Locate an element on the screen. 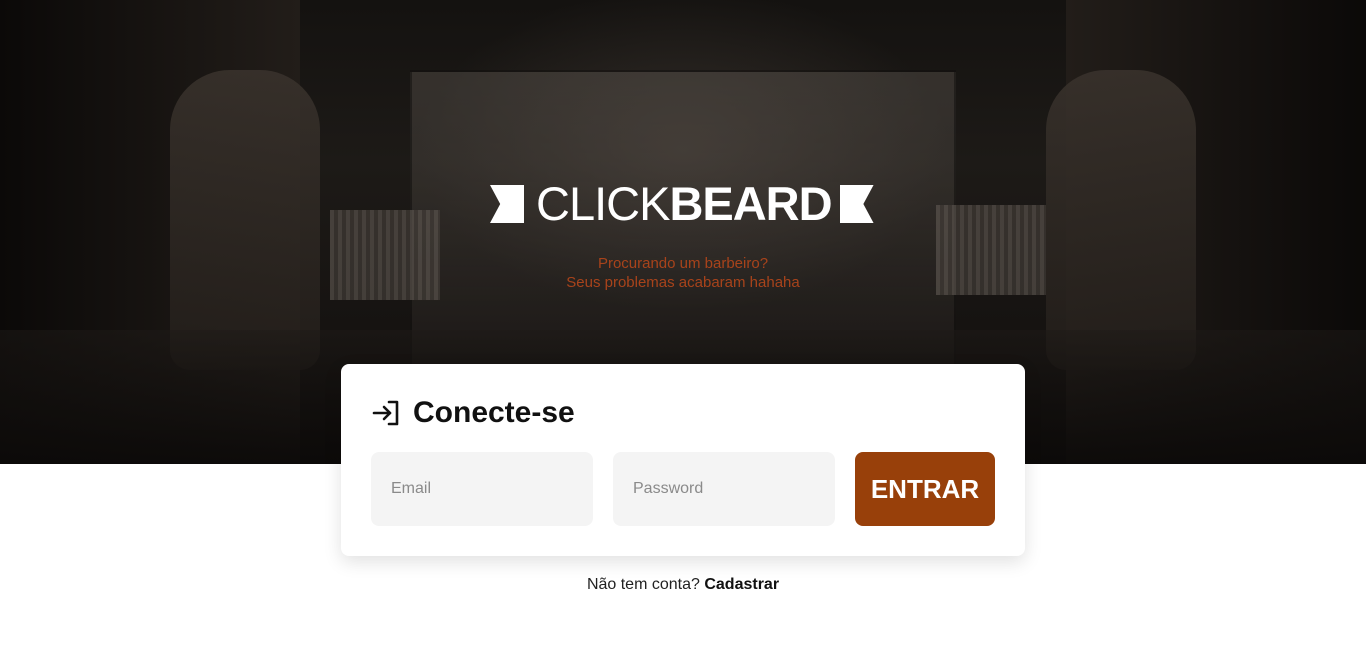  tagline-line-1: Procurando um barbeiro? is located at coordinates (683, 263).